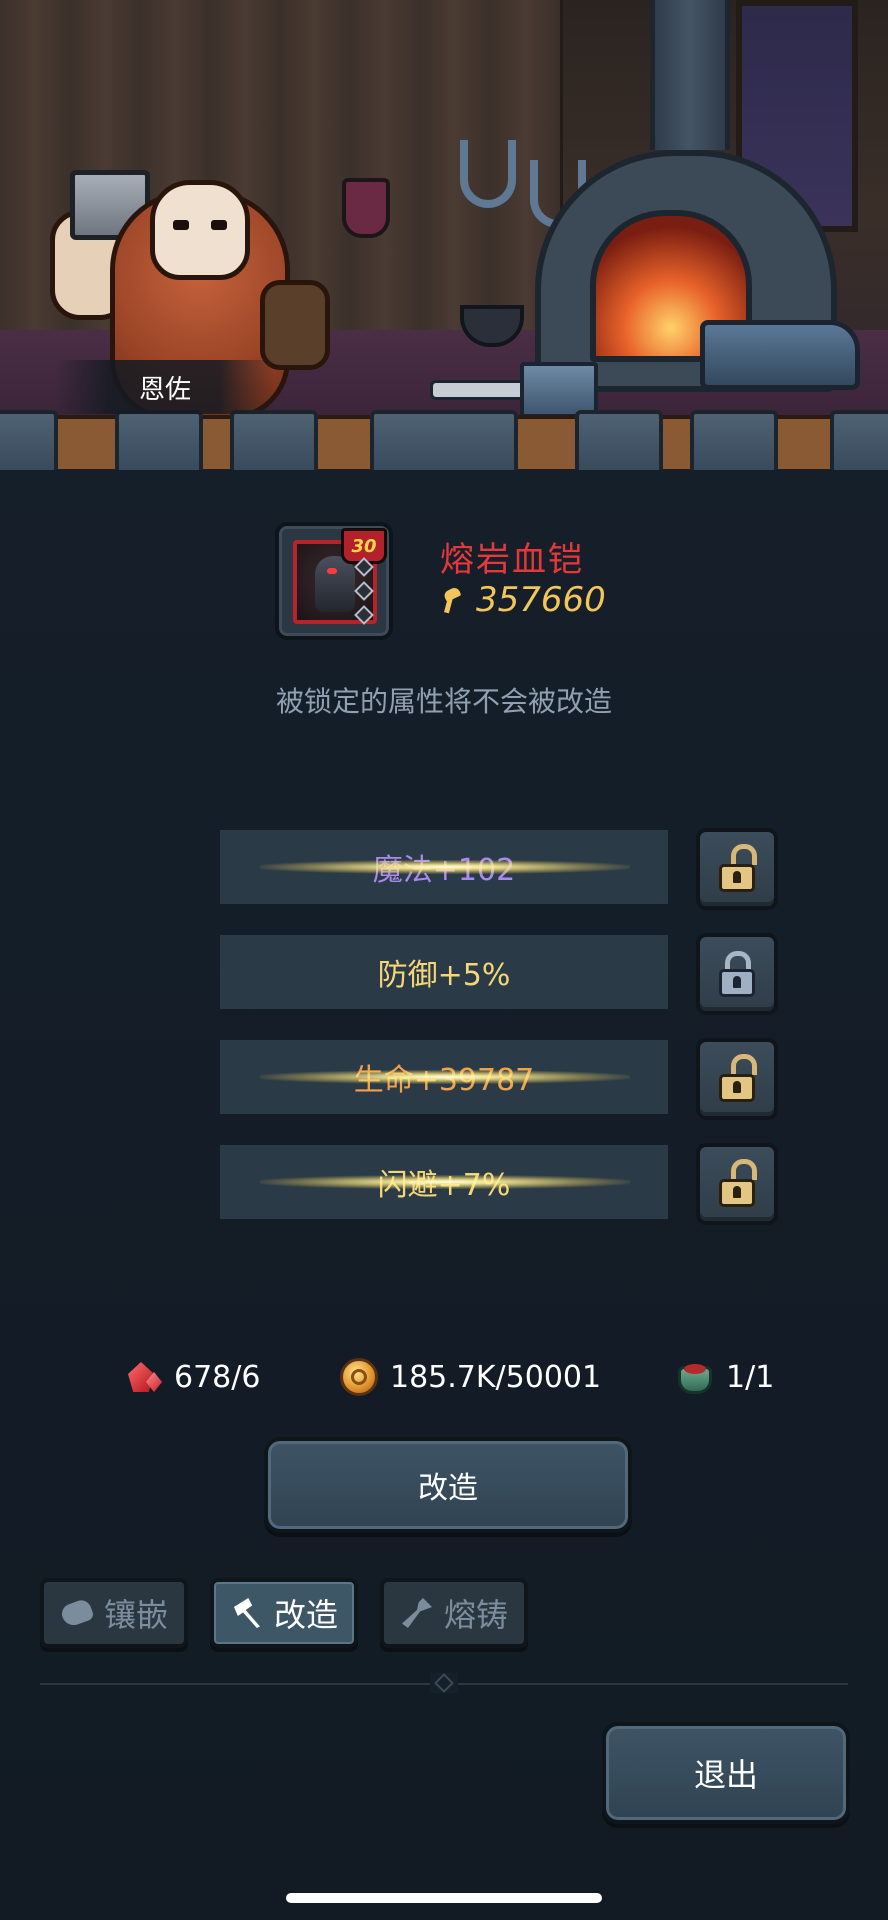  Describe the element at coordinates (690, 75) in the screenshot. I see `chimney` at that location.